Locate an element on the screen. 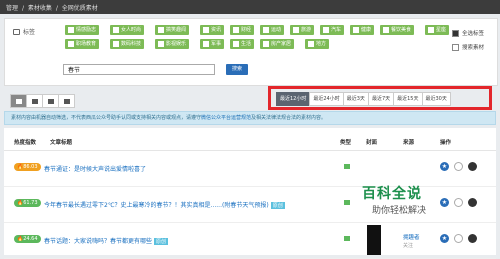  tag-checkbox: 女人时尚 is located at coordinates (127, 30).